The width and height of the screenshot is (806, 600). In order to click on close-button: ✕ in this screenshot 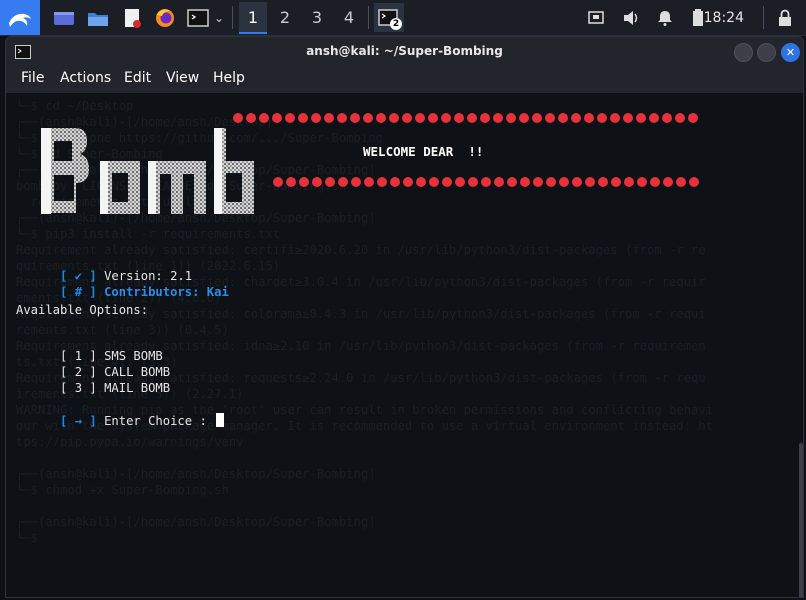, I will do `click(790, 52)`.